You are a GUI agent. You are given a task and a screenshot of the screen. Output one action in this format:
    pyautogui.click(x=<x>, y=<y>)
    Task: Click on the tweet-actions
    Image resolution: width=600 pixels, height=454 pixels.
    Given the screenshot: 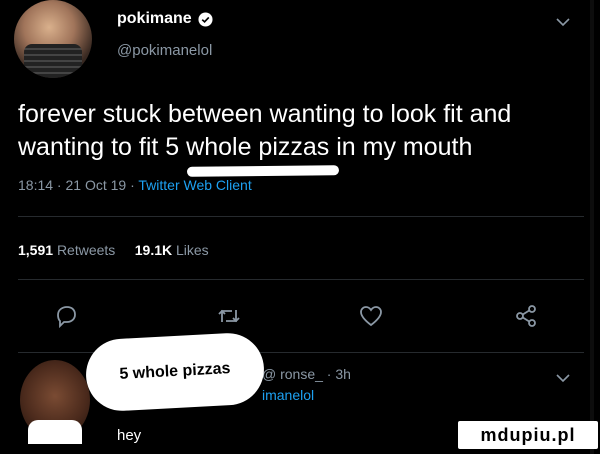 What is the action you would take?
    pyautogui.click(x=300, y=318)
    